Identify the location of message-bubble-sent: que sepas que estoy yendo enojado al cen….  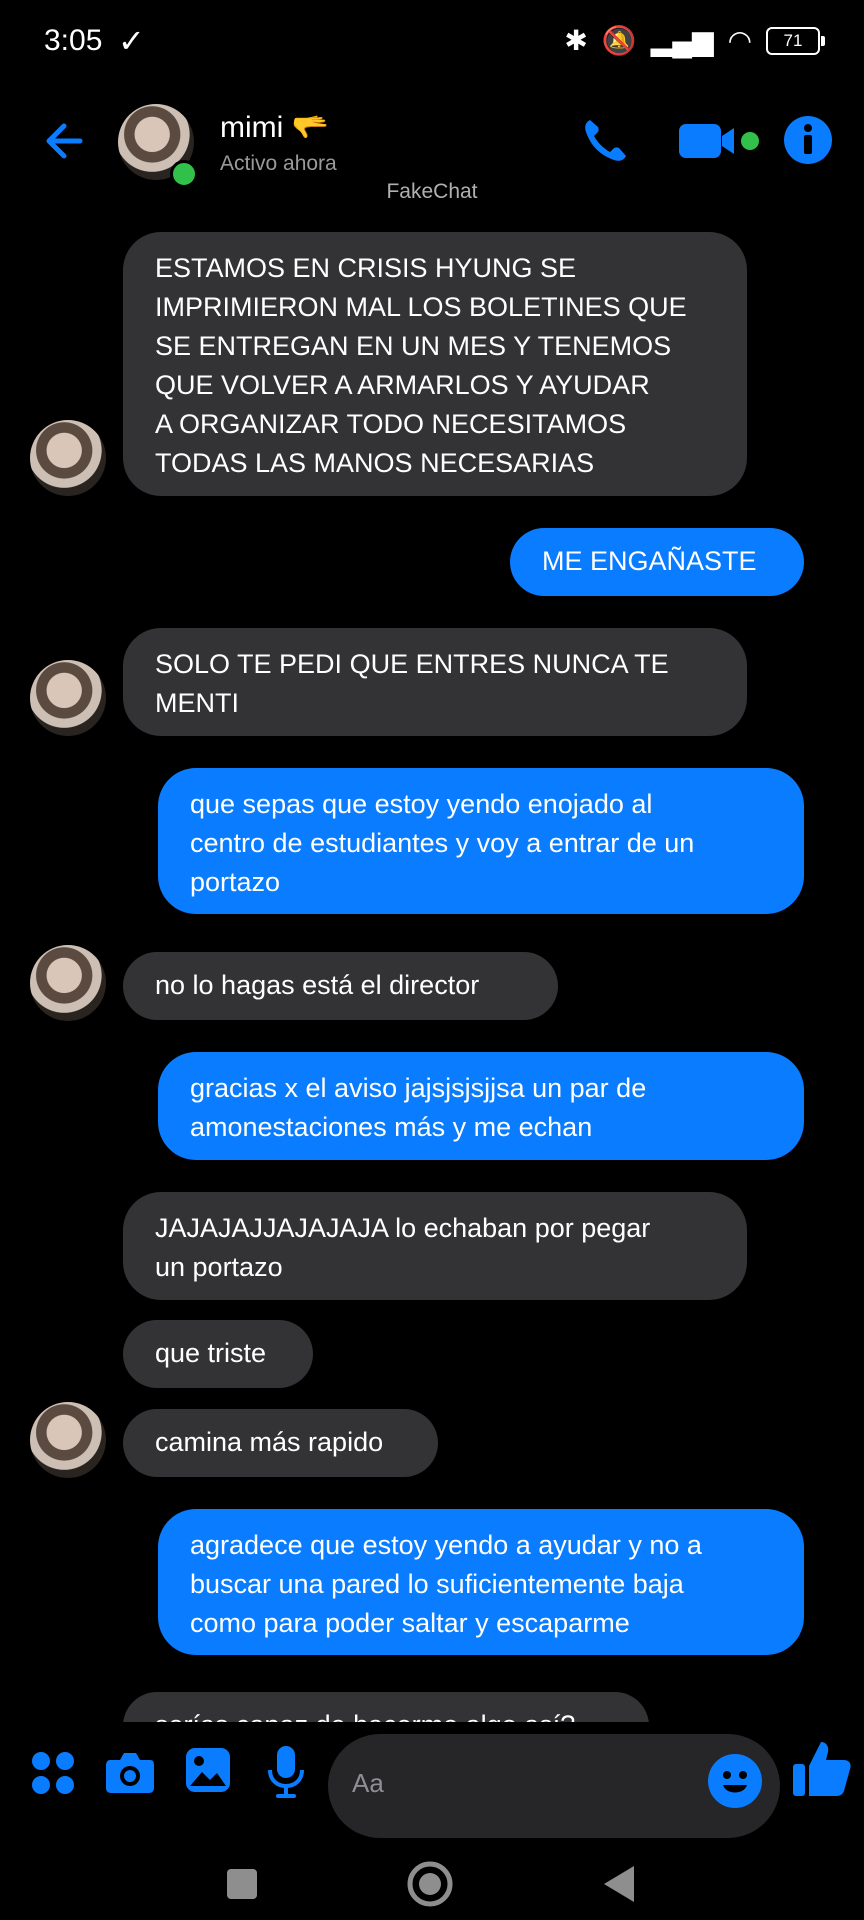
(481, 841).